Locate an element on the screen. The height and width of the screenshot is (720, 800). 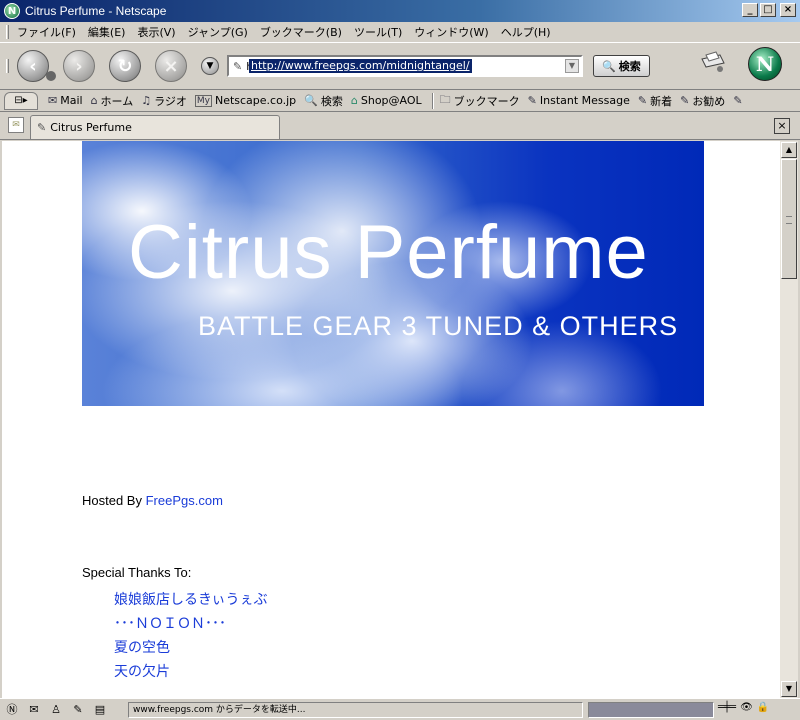
sidebar-icon: ⊟▸ is located at coordinates (21, 100).